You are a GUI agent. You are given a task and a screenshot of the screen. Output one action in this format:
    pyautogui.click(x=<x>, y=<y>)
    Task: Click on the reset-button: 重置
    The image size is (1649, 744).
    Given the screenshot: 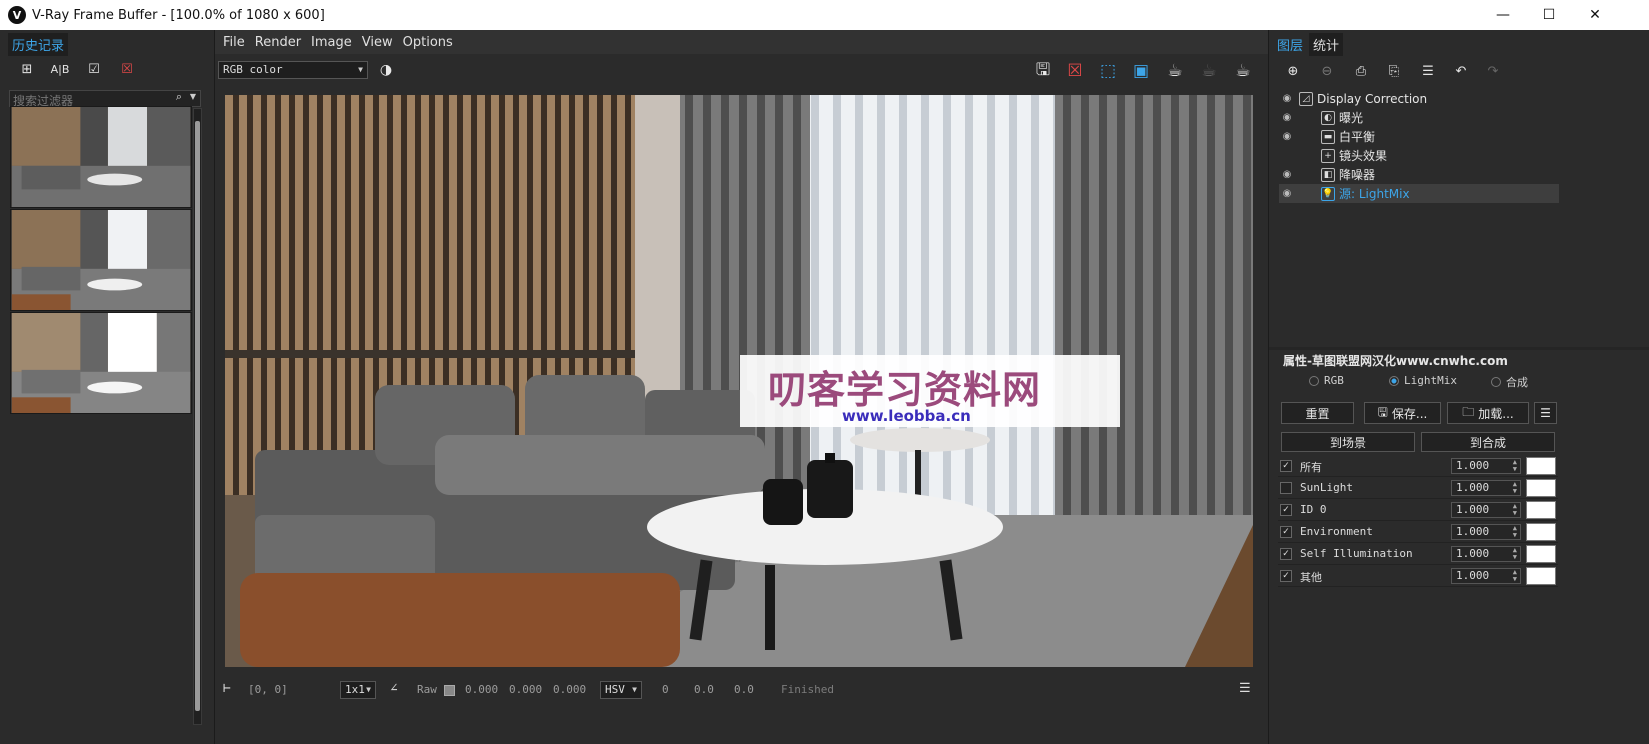 What is the action you would take?
    pyautogui.click(x=1317, y=413)
    